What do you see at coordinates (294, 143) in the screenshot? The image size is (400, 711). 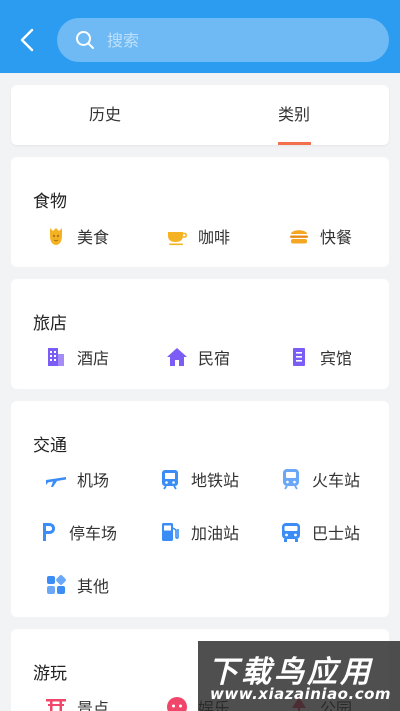 I see `active-tab-indicator` at bounding box center [294, 143].